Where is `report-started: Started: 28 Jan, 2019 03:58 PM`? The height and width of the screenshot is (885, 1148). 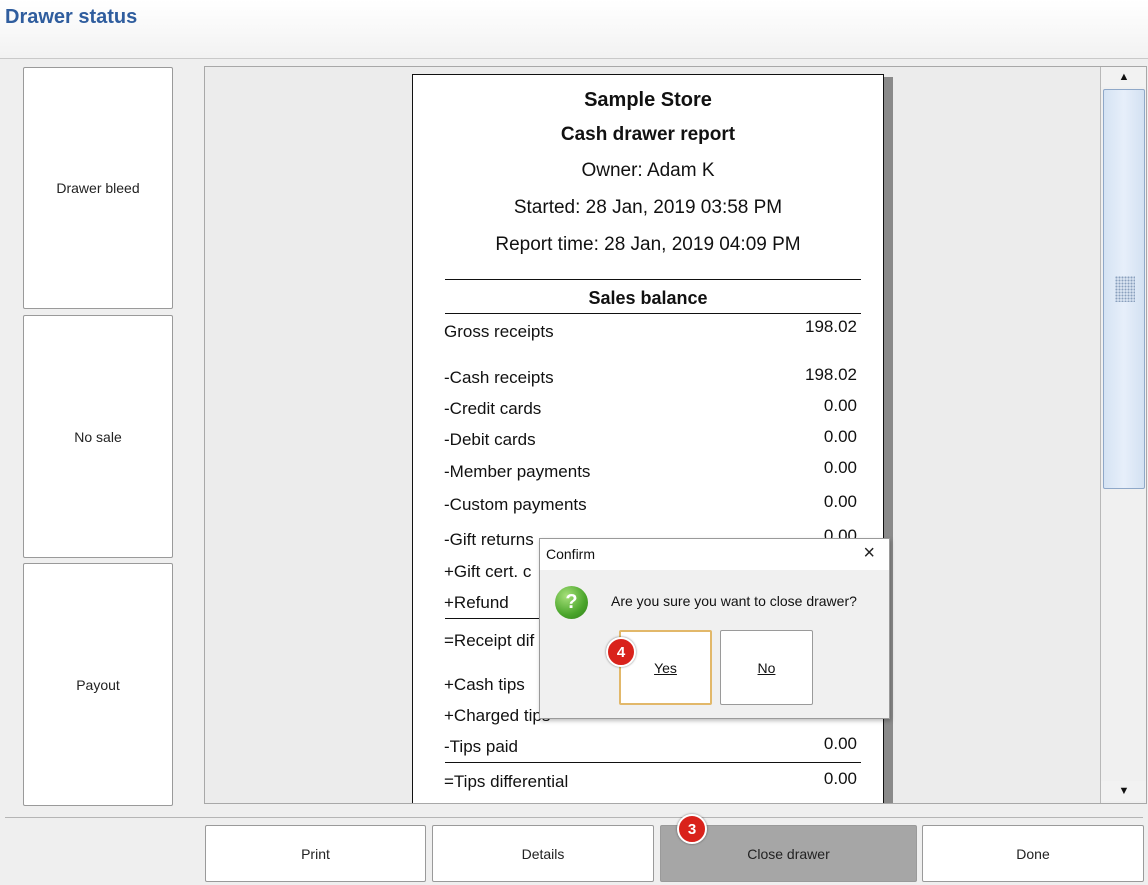
report-started: Started: 28 Jan, 2019 03:58 PM is located at coordinates (648, 207).